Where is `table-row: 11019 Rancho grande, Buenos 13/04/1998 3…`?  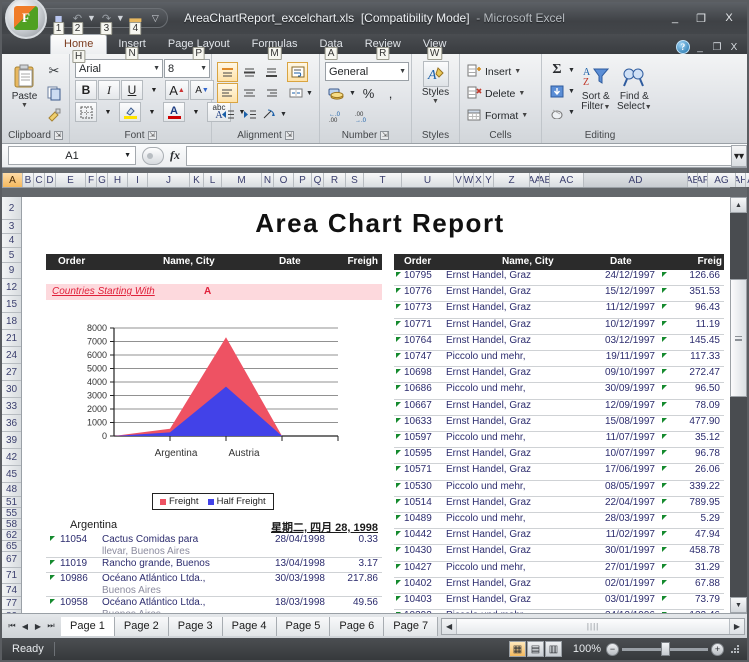 table-row: 11019 Rancho grande, Buenos 13/04/1998 3… is located at coordinates (214, 565).